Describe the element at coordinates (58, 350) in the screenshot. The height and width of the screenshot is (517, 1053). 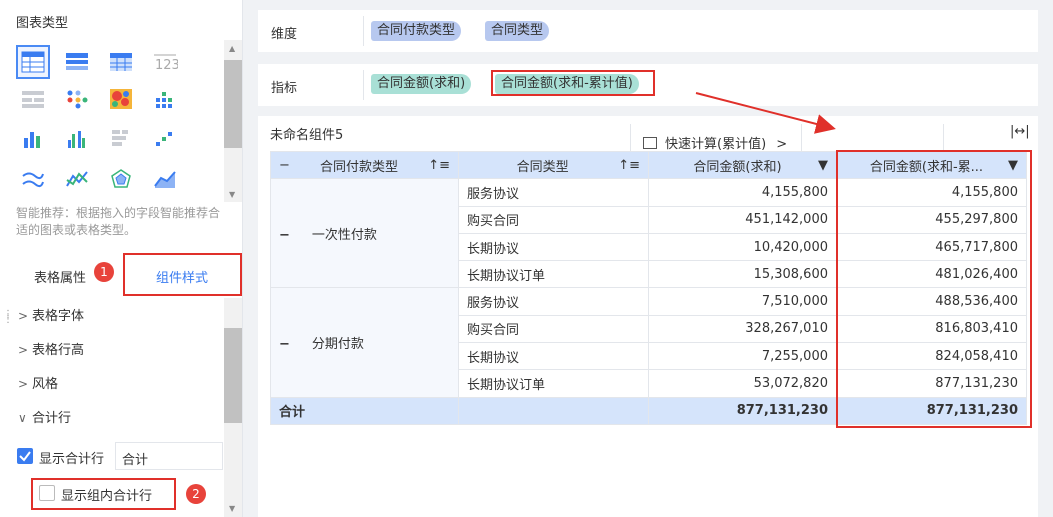
I see `menu-table-row-height-label: 表格行高` at that location.